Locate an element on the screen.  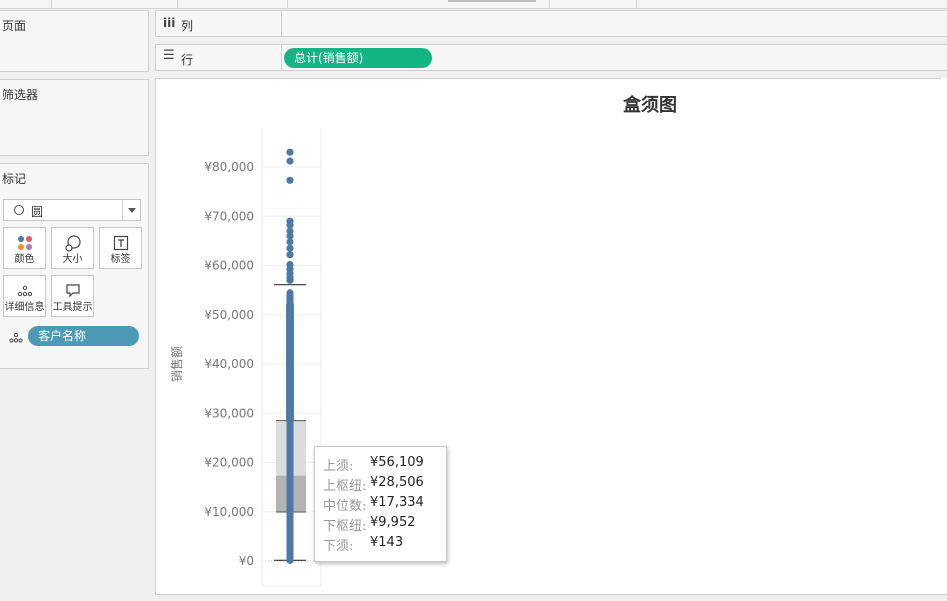
tooltip-key: 上枢纽: is located at coordinates (345, 486).